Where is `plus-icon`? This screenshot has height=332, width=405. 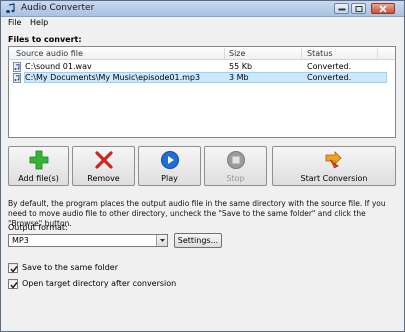 plus-icon is located at coordinates (38, 160).